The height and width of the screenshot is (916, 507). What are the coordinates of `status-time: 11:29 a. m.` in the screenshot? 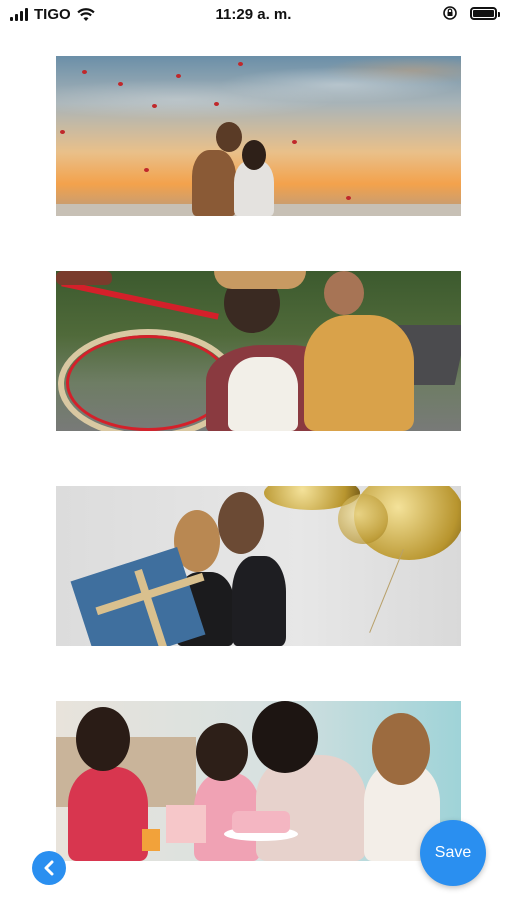 It's located at (253, 14).